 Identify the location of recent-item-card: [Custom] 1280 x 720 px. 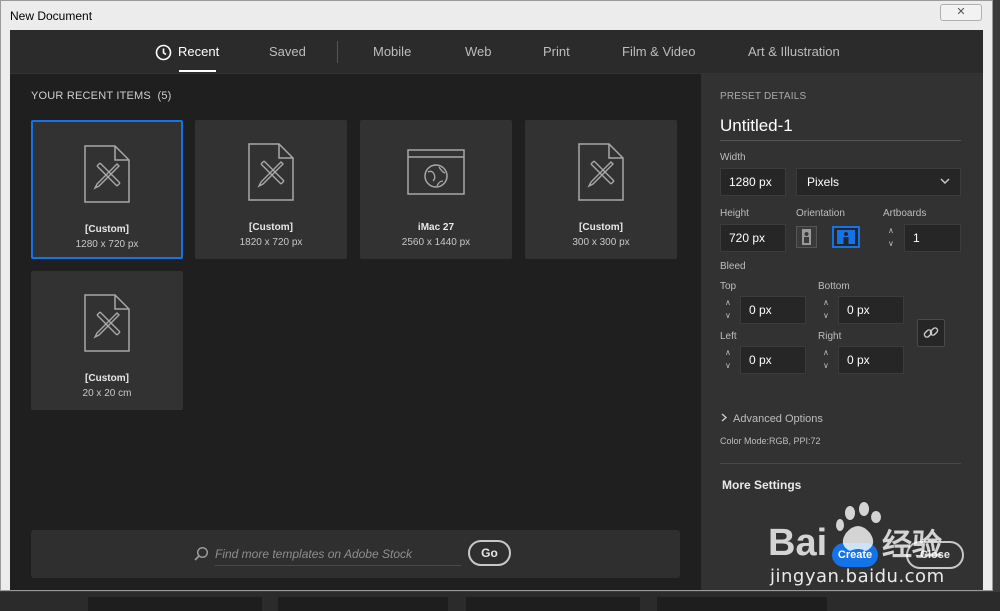
(107, 189).